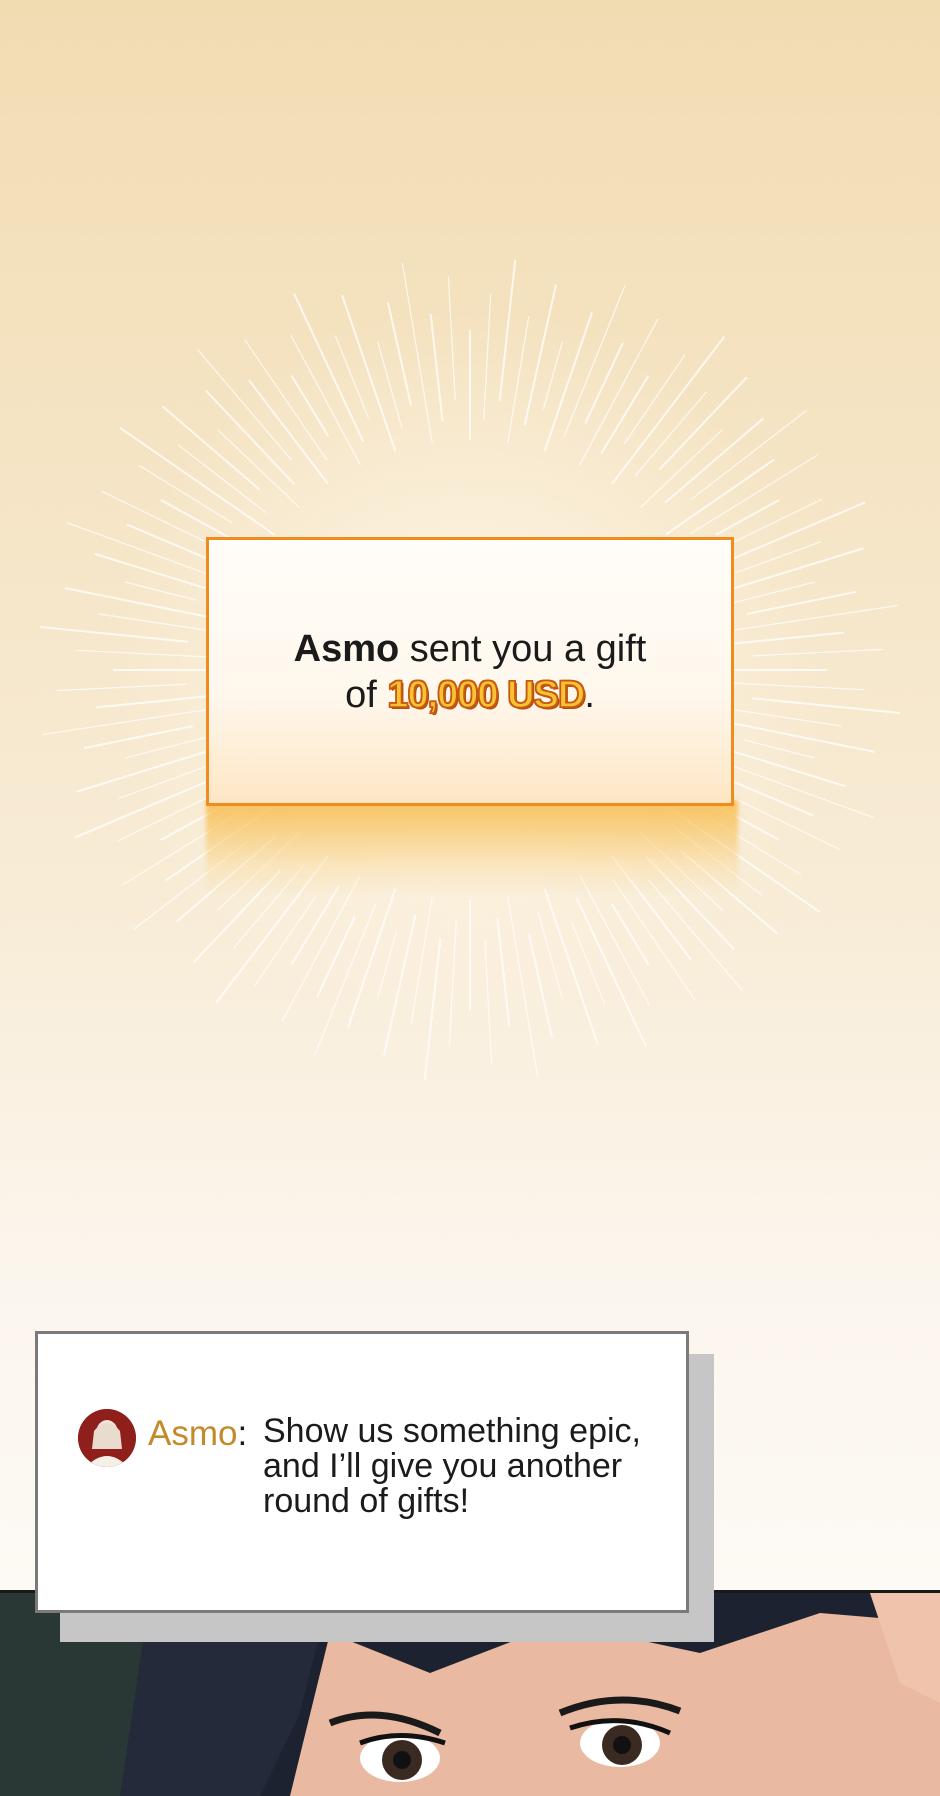 This screenshot has height=1796, width=940. I want to click on avatar, so click(107, 1438).